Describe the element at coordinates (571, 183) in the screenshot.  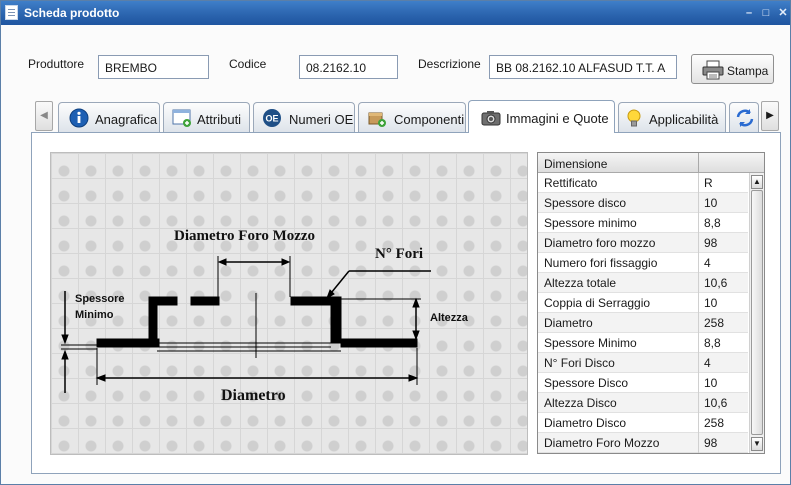
I see `row-key: Rettificato` at that location.